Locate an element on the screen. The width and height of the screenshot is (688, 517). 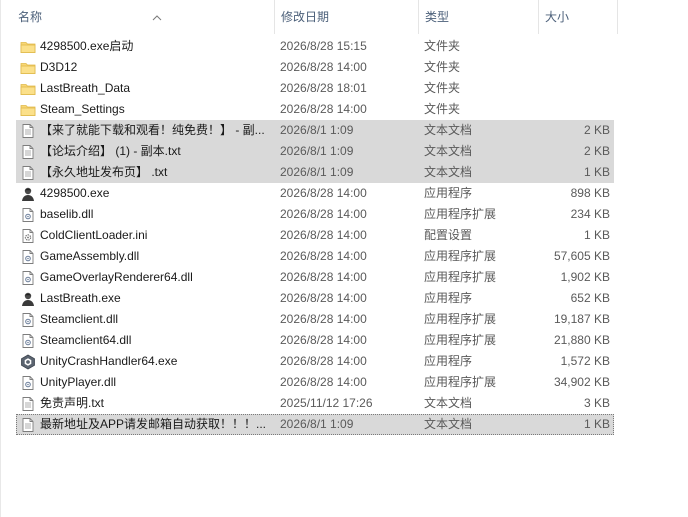
column-header-bar: 名称 修改日期 类型 大小 is located at coordinates (344, 17).